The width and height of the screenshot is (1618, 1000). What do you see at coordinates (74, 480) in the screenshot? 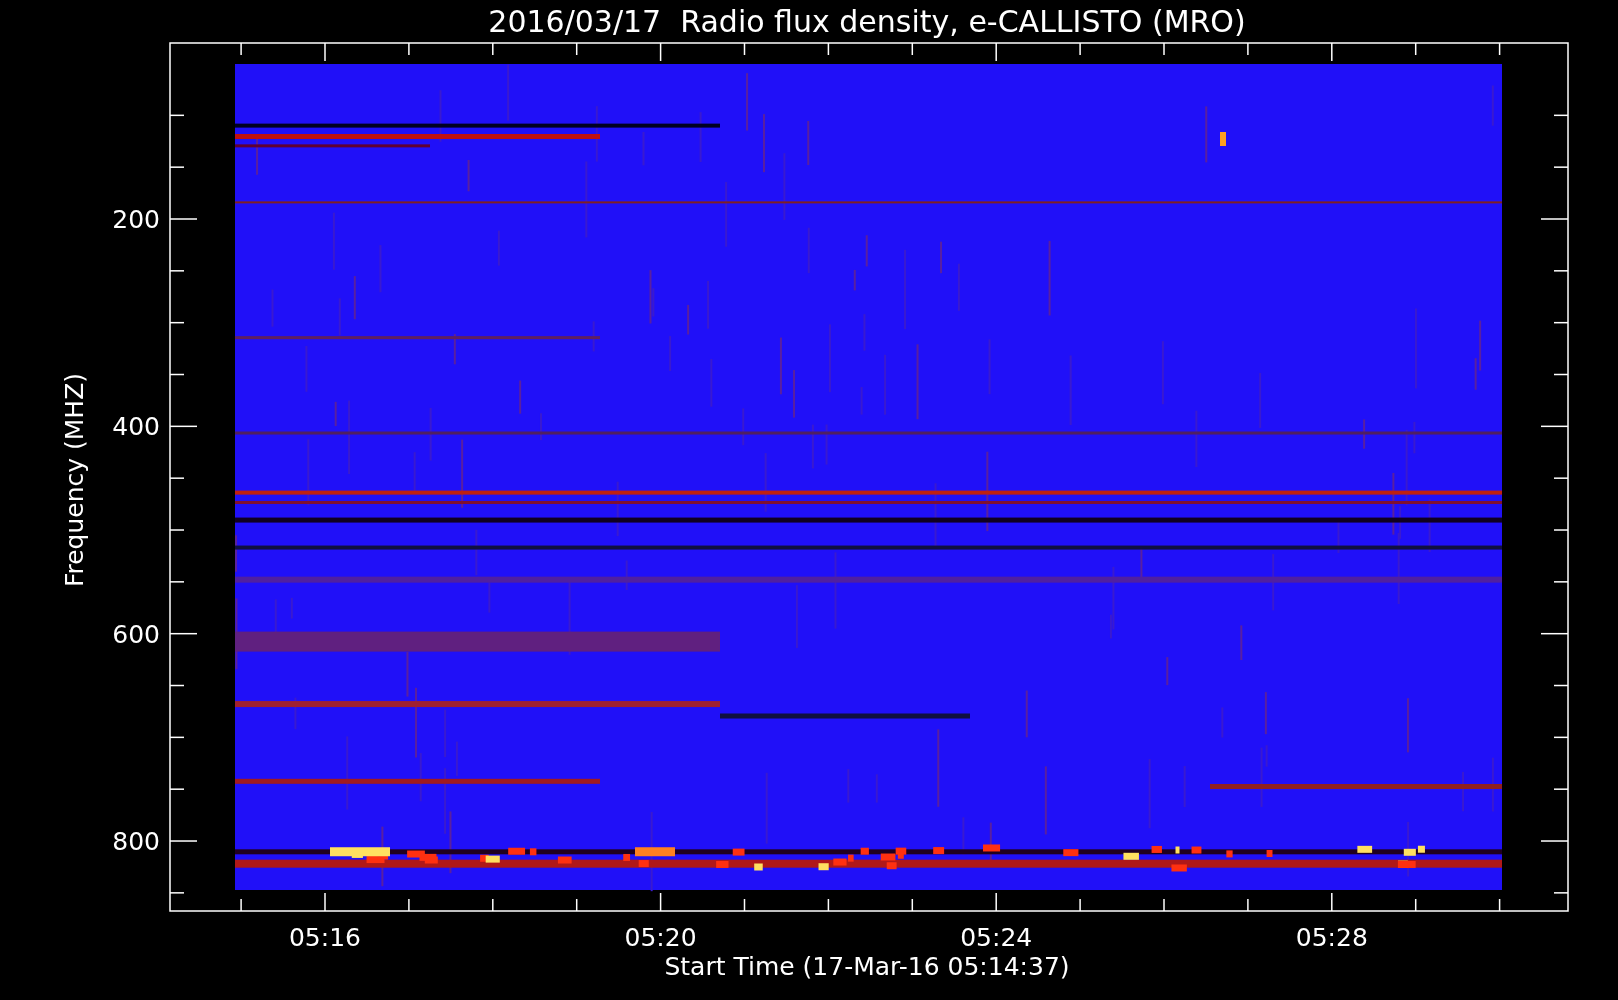
I see `y-axis-label: Frequency (MHZ)` at bounding box center [74, 480].